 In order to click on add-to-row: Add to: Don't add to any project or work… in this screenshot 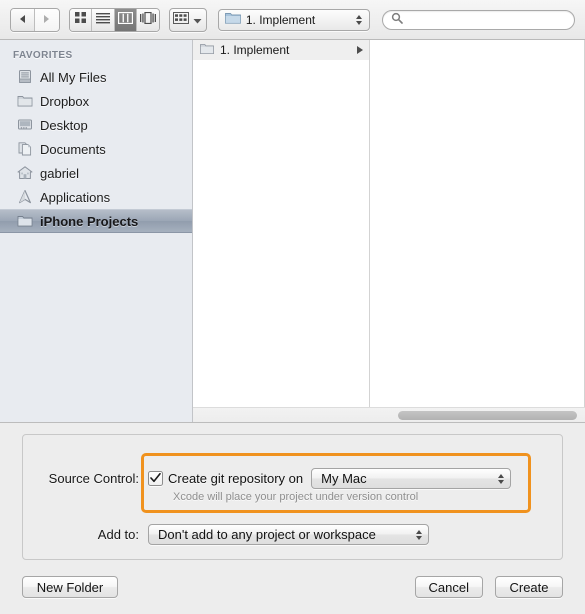, I will do `click(232, 534)`.